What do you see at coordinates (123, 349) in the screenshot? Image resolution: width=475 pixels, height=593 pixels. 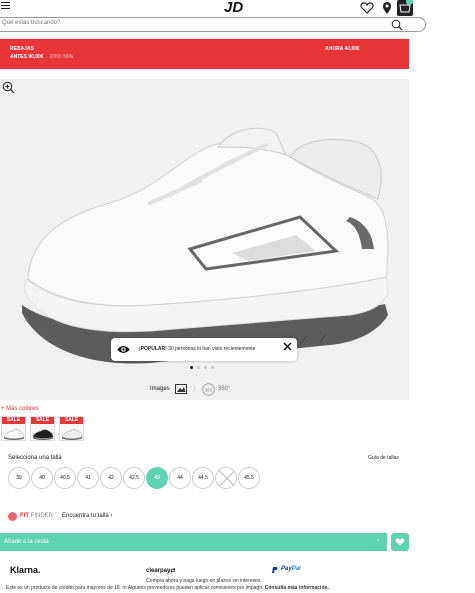 I see `eye-icon` at bounding box center [123, 349].